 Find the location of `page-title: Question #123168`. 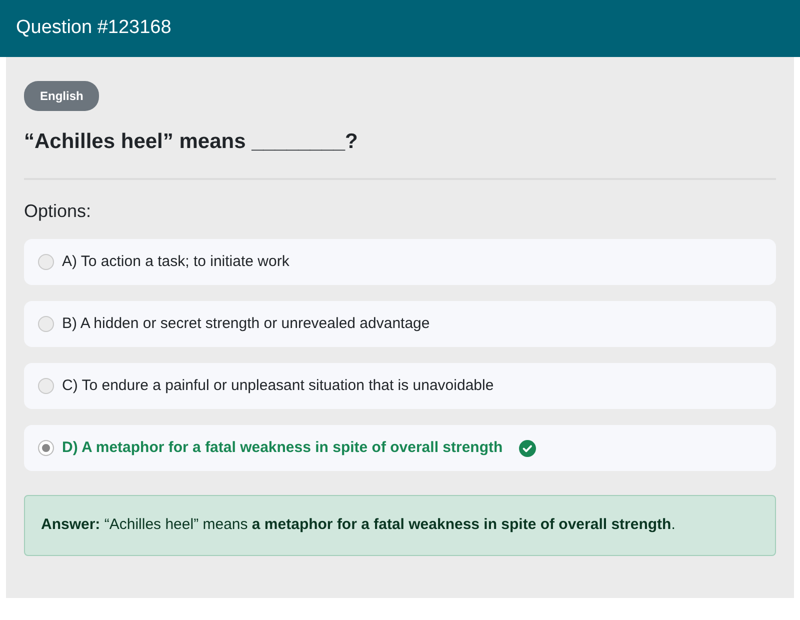

page-title: Question #123168 is located at coordinates (94, 28).